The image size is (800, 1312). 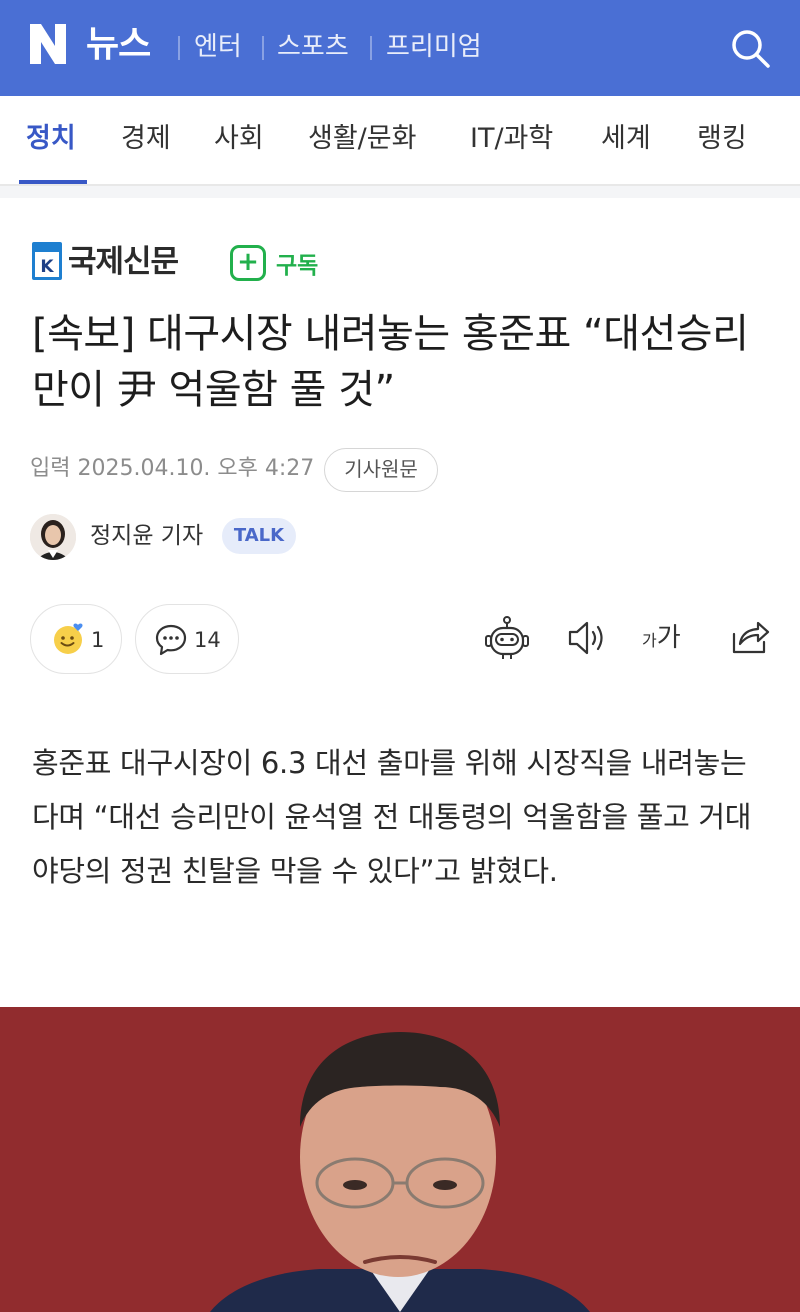 What do you see at coordinates (53, 537) in the screenshot?
I see `reporter-avatar` at bounding box center [53, 537].